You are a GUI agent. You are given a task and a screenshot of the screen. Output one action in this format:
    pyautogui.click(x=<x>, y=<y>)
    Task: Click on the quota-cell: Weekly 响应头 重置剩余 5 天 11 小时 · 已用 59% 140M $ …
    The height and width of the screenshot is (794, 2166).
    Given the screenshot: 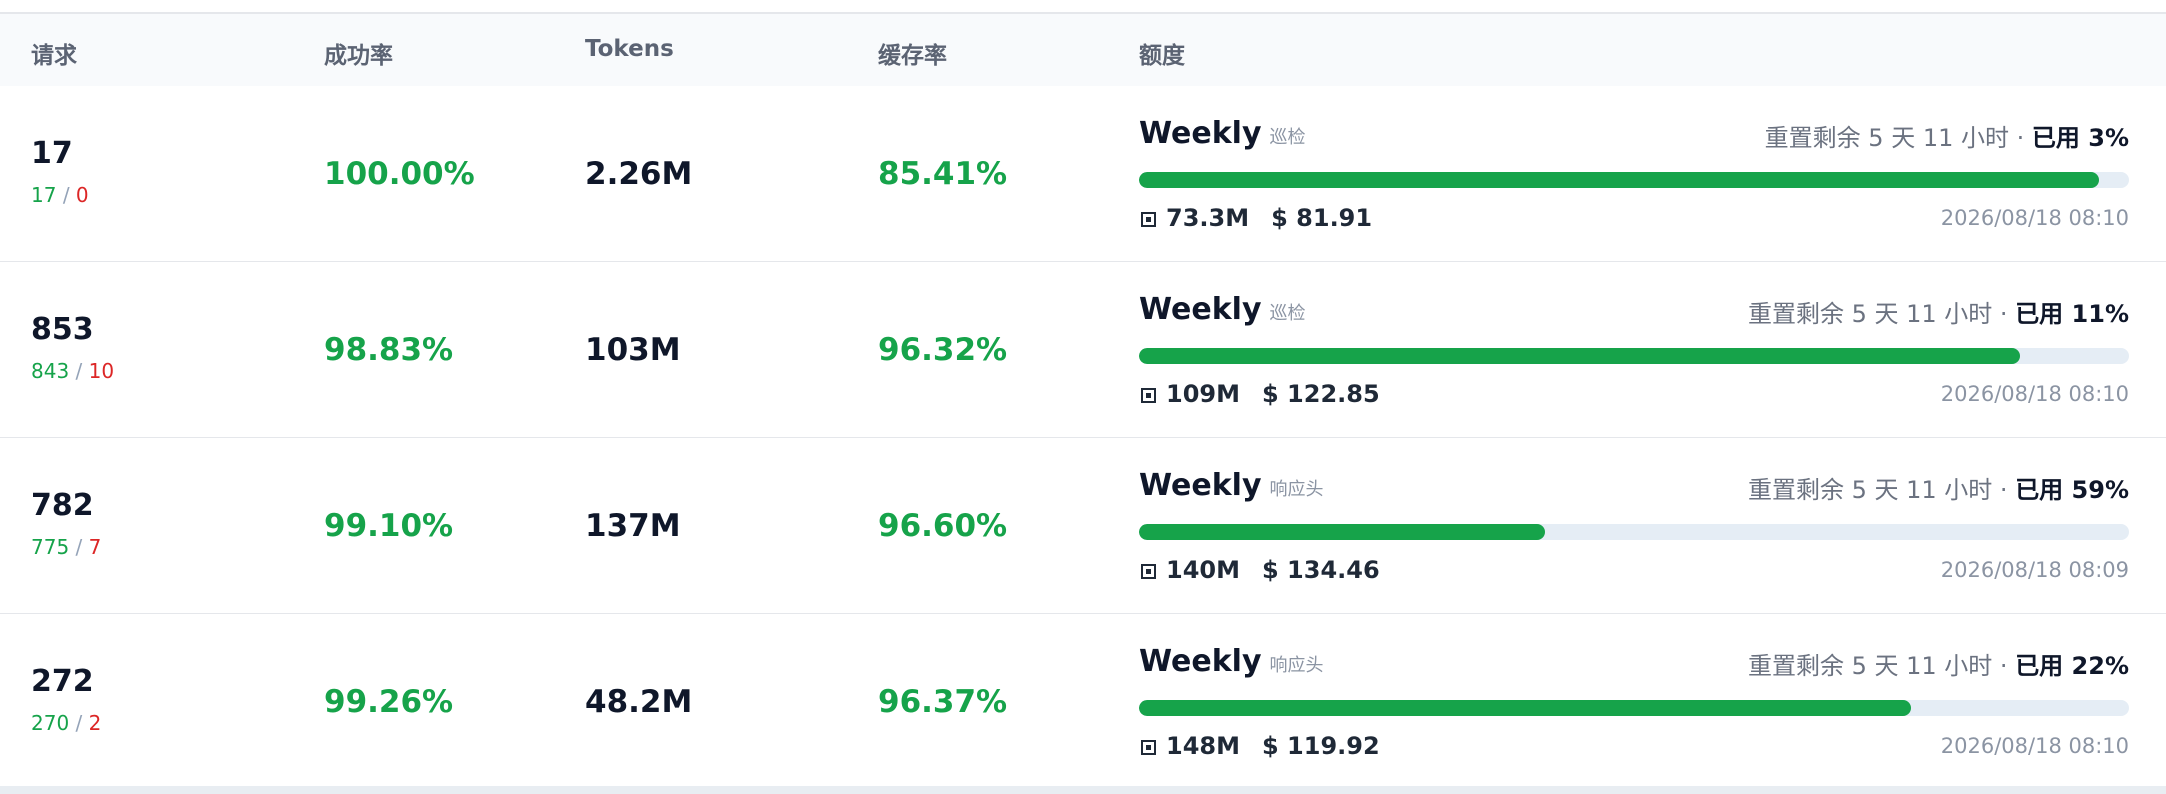 What is the action you would take?
    pyautogui.click(x=1634, y=528)
    